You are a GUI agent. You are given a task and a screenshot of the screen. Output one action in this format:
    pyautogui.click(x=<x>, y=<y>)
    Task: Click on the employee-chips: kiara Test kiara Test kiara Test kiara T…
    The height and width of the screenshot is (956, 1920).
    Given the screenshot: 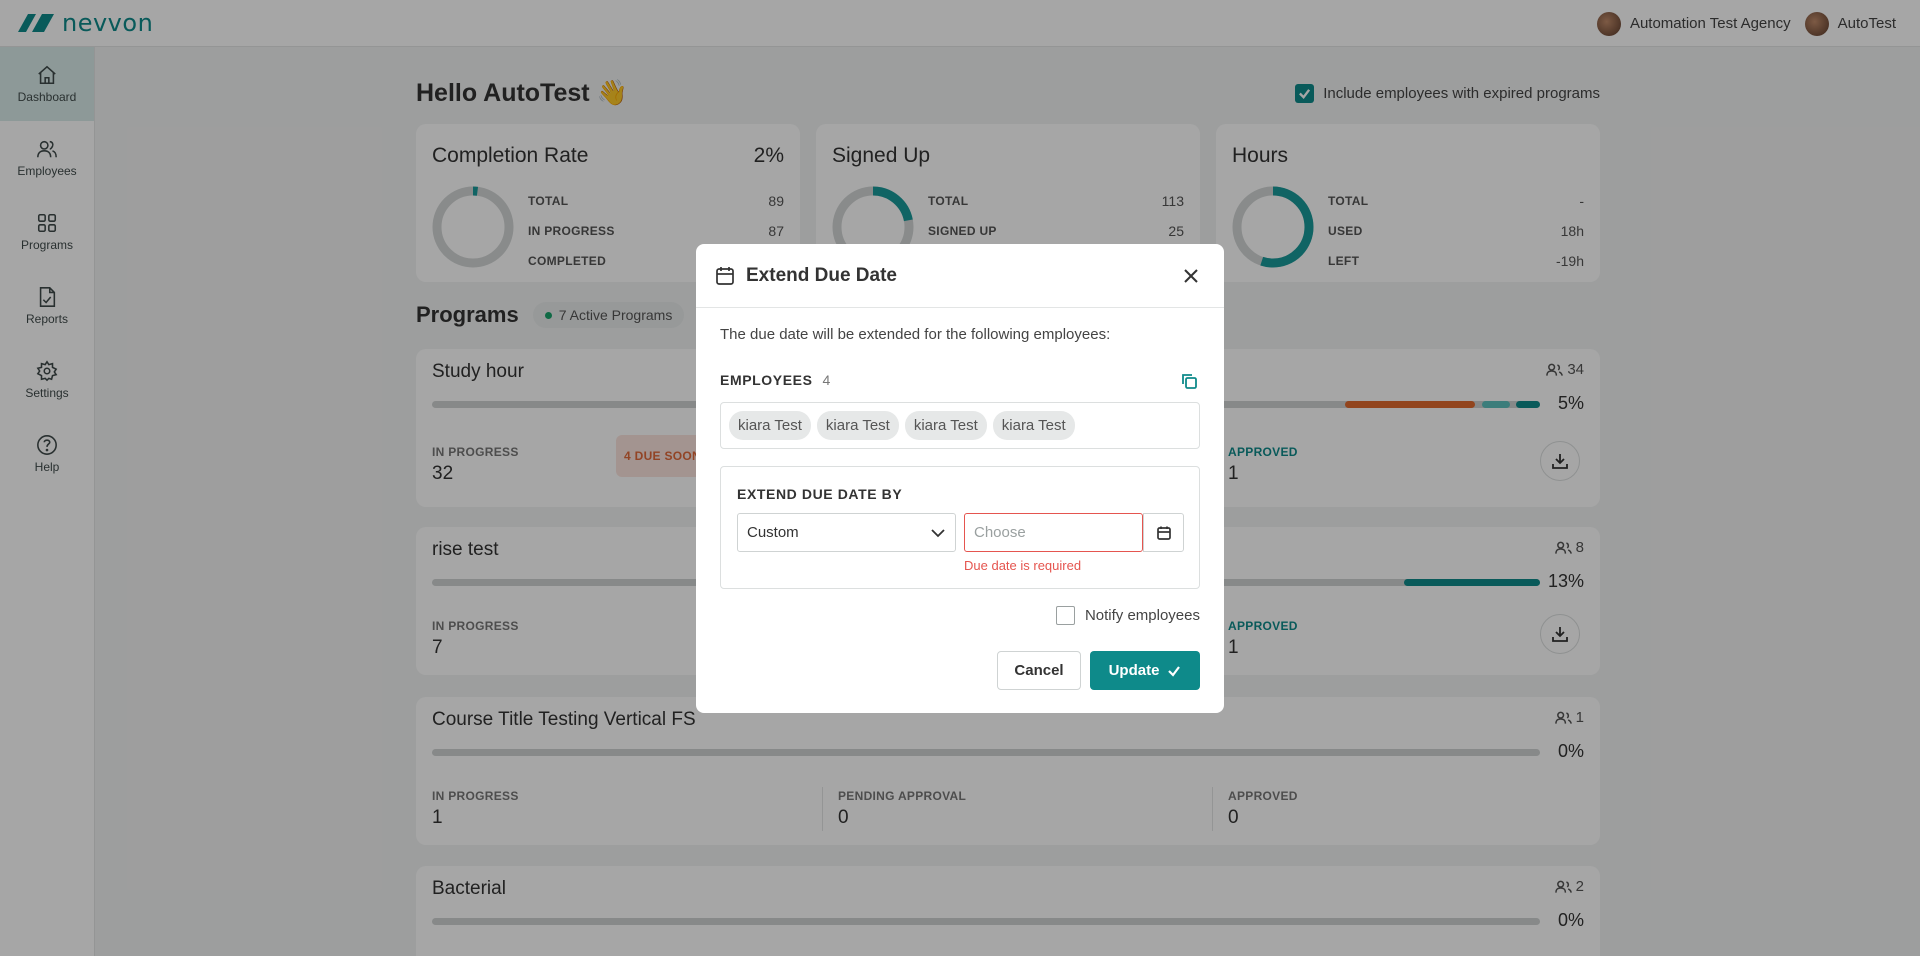 What is the action you would take?
    pyautogui.click(x=960, y=425)
    